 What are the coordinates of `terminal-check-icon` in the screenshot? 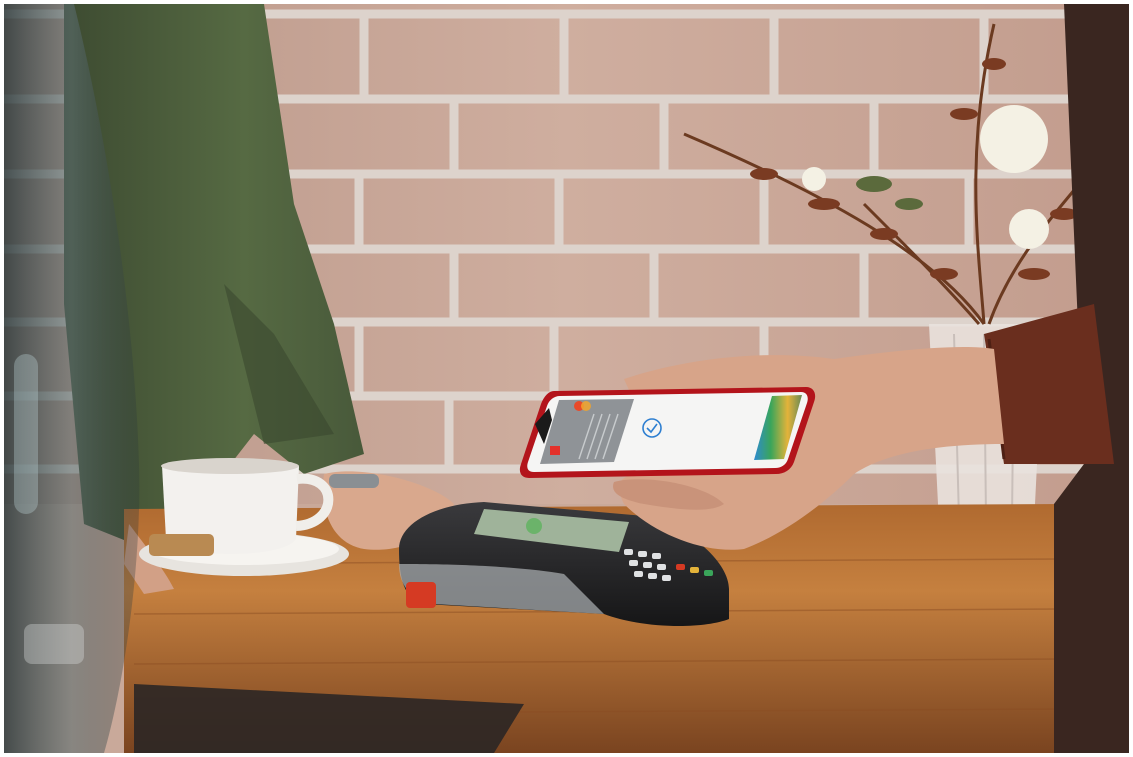 It's located at (534, 526).